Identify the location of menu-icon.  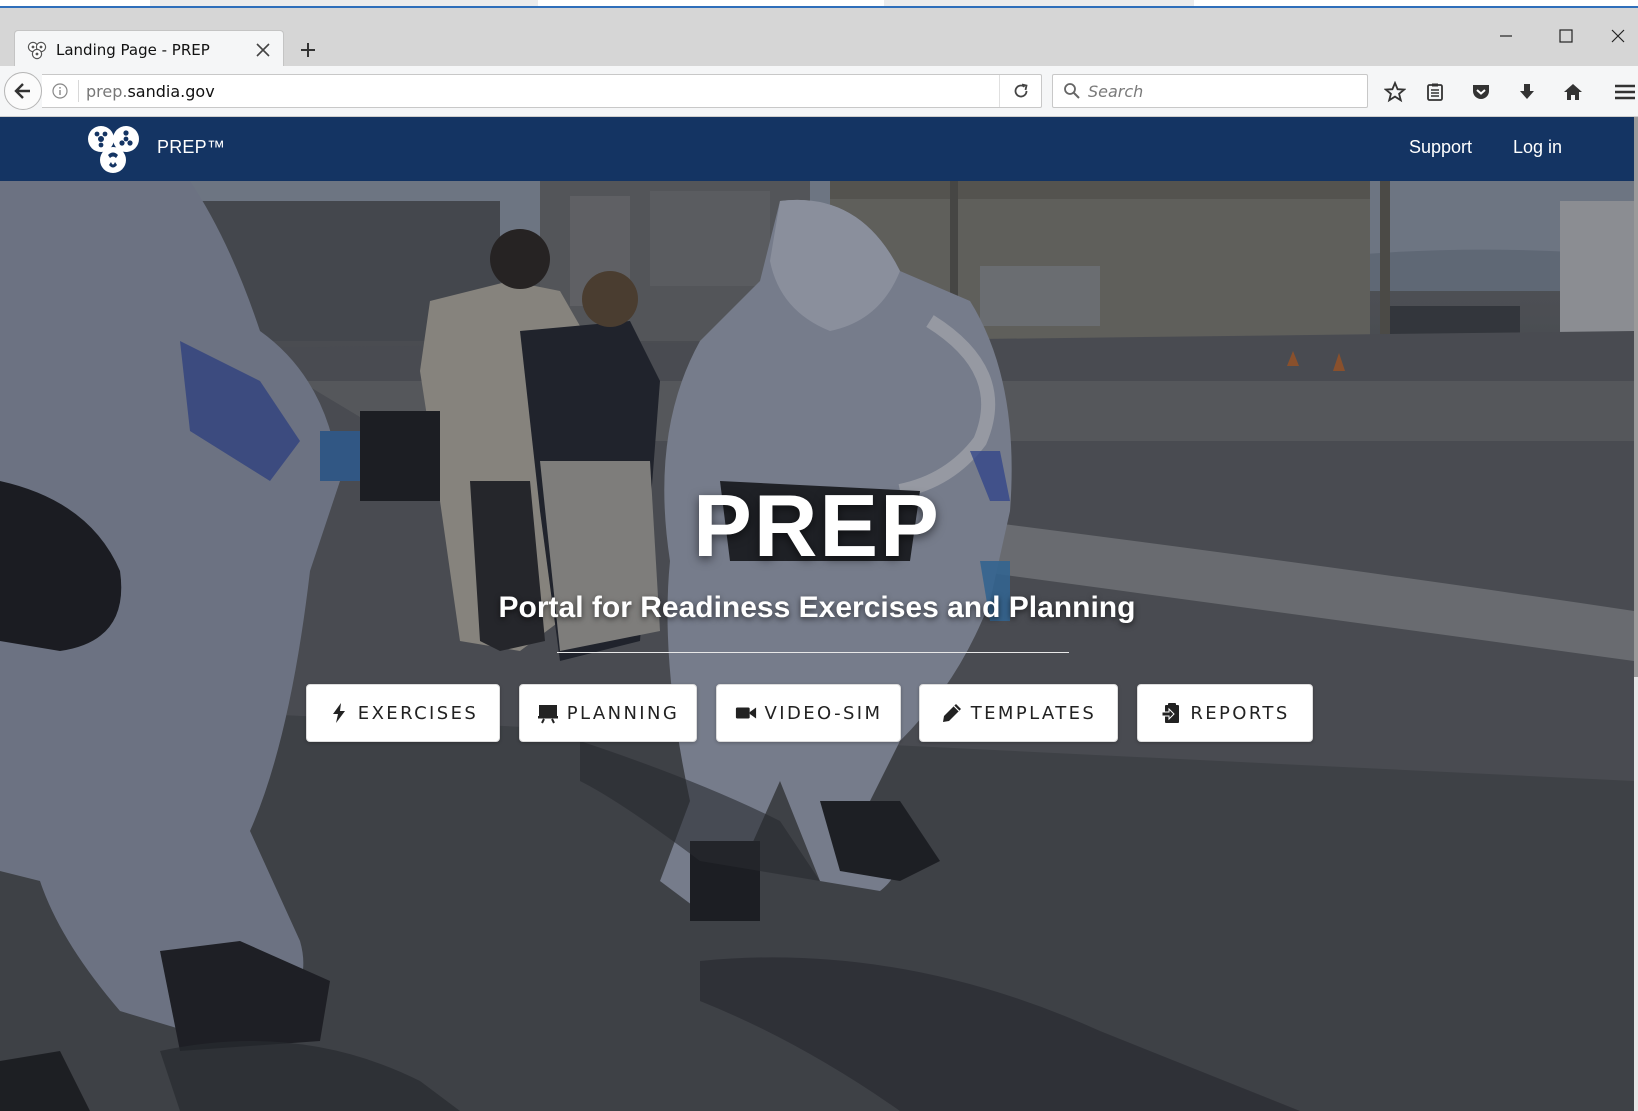
(1624, 92).